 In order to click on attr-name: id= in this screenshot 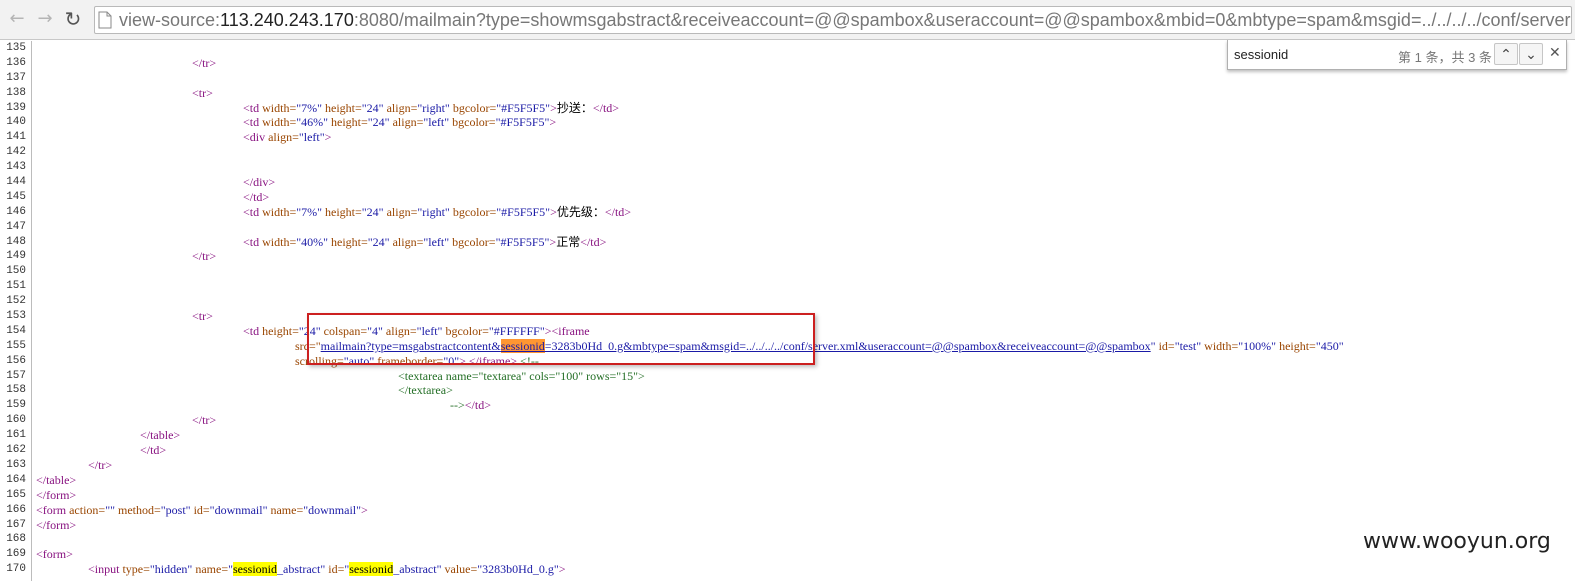, I will do `click(201, 509)`.